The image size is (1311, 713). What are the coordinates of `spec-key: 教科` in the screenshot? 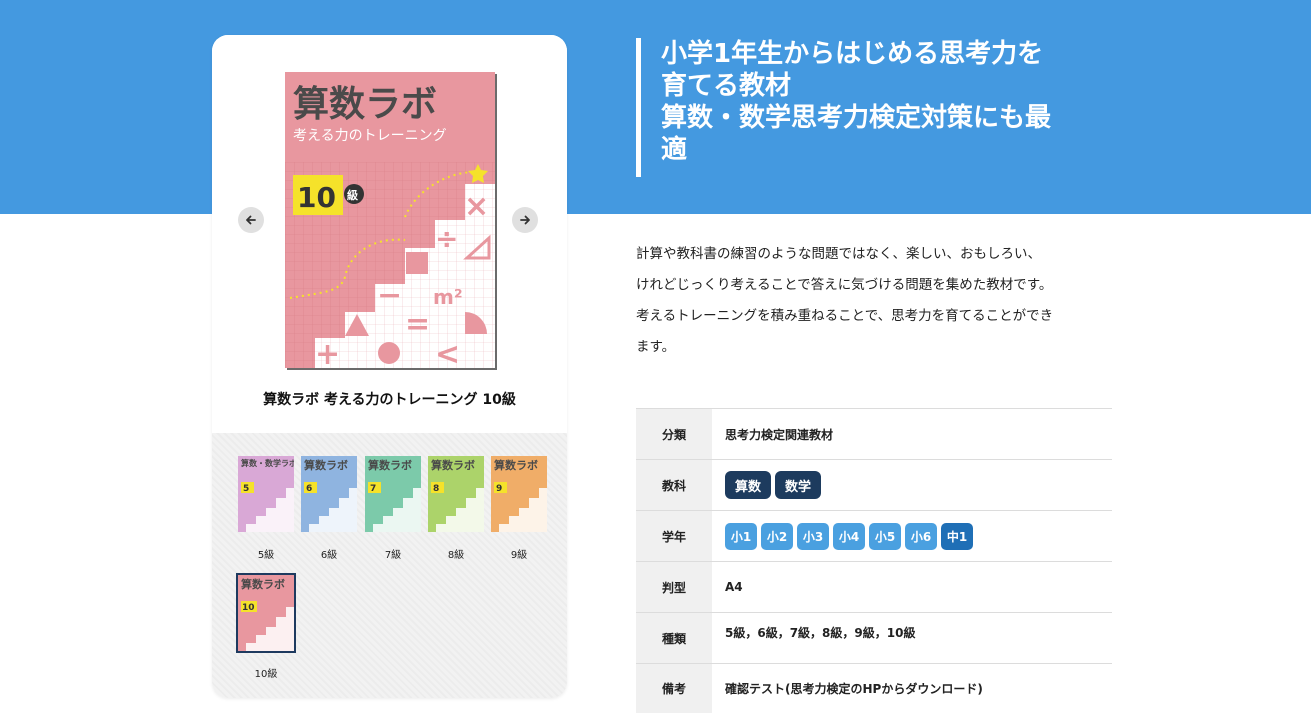 It's located at (674, 485).